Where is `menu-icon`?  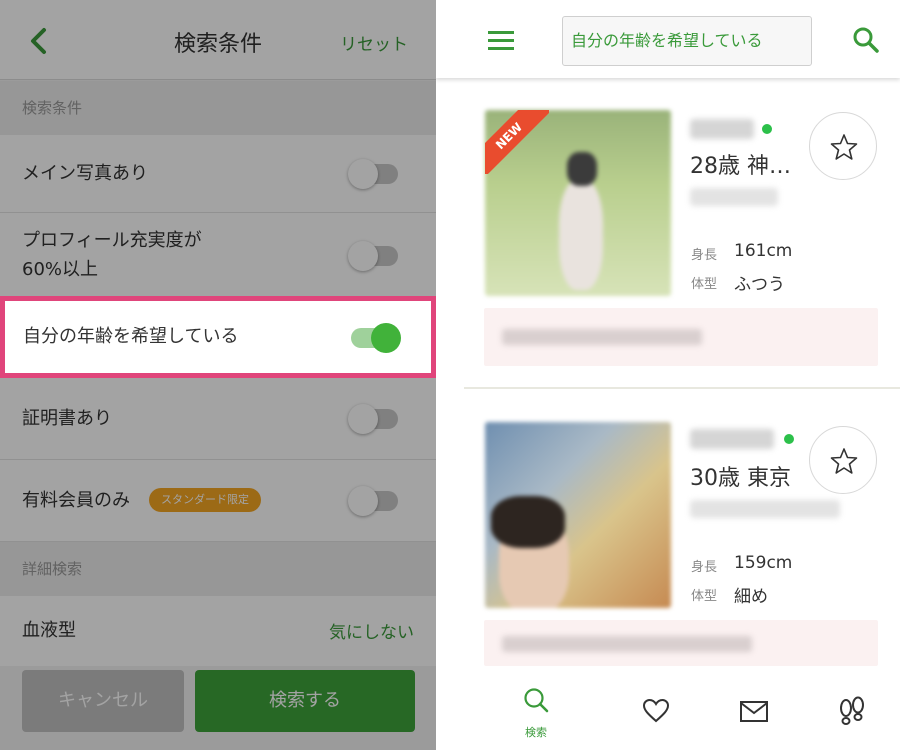
menu-icon is located at coordinates (501, 40).